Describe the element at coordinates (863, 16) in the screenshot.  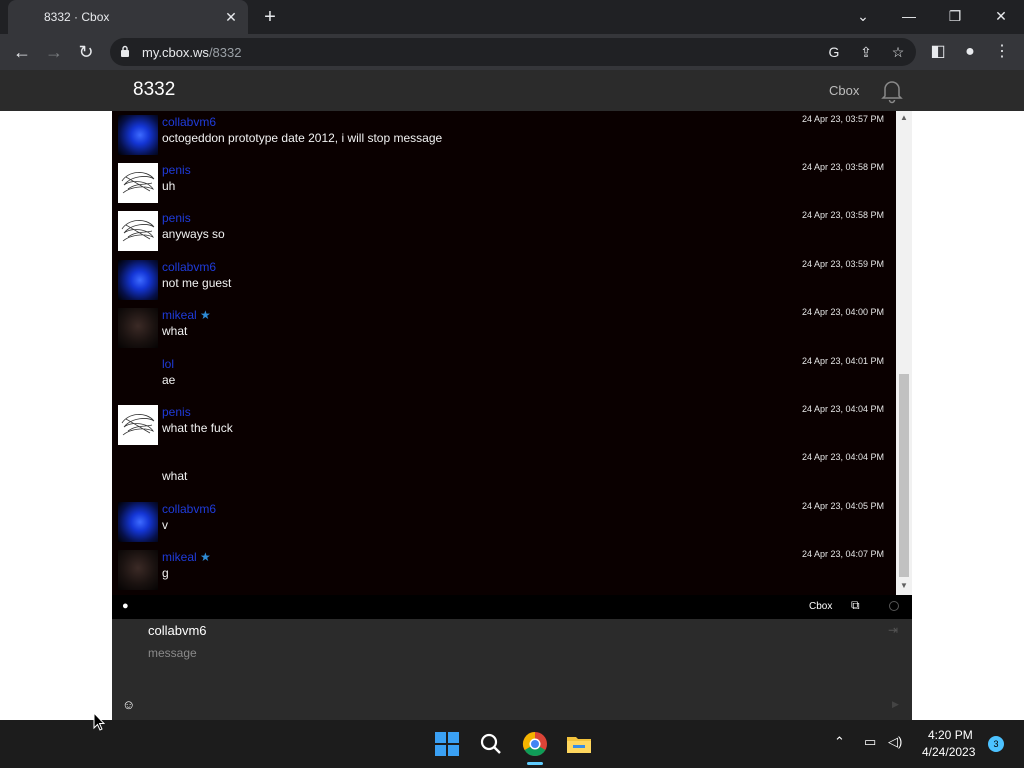
I see `tab-search-icon: ⌄` at that location.